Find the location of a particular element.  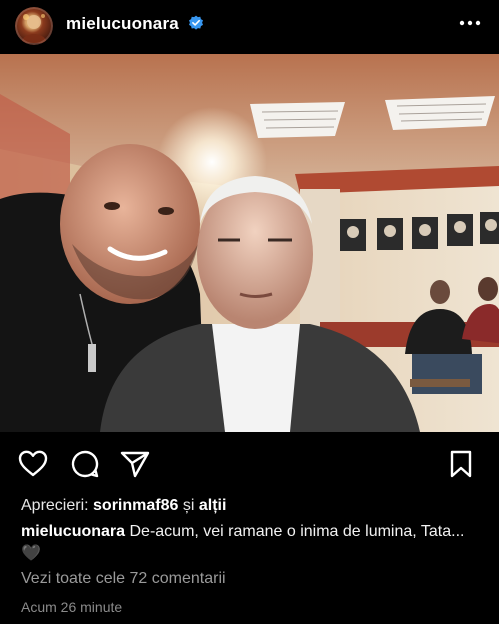

post-timestamp: Acum 26 minute is located at coordinates (72, 607).